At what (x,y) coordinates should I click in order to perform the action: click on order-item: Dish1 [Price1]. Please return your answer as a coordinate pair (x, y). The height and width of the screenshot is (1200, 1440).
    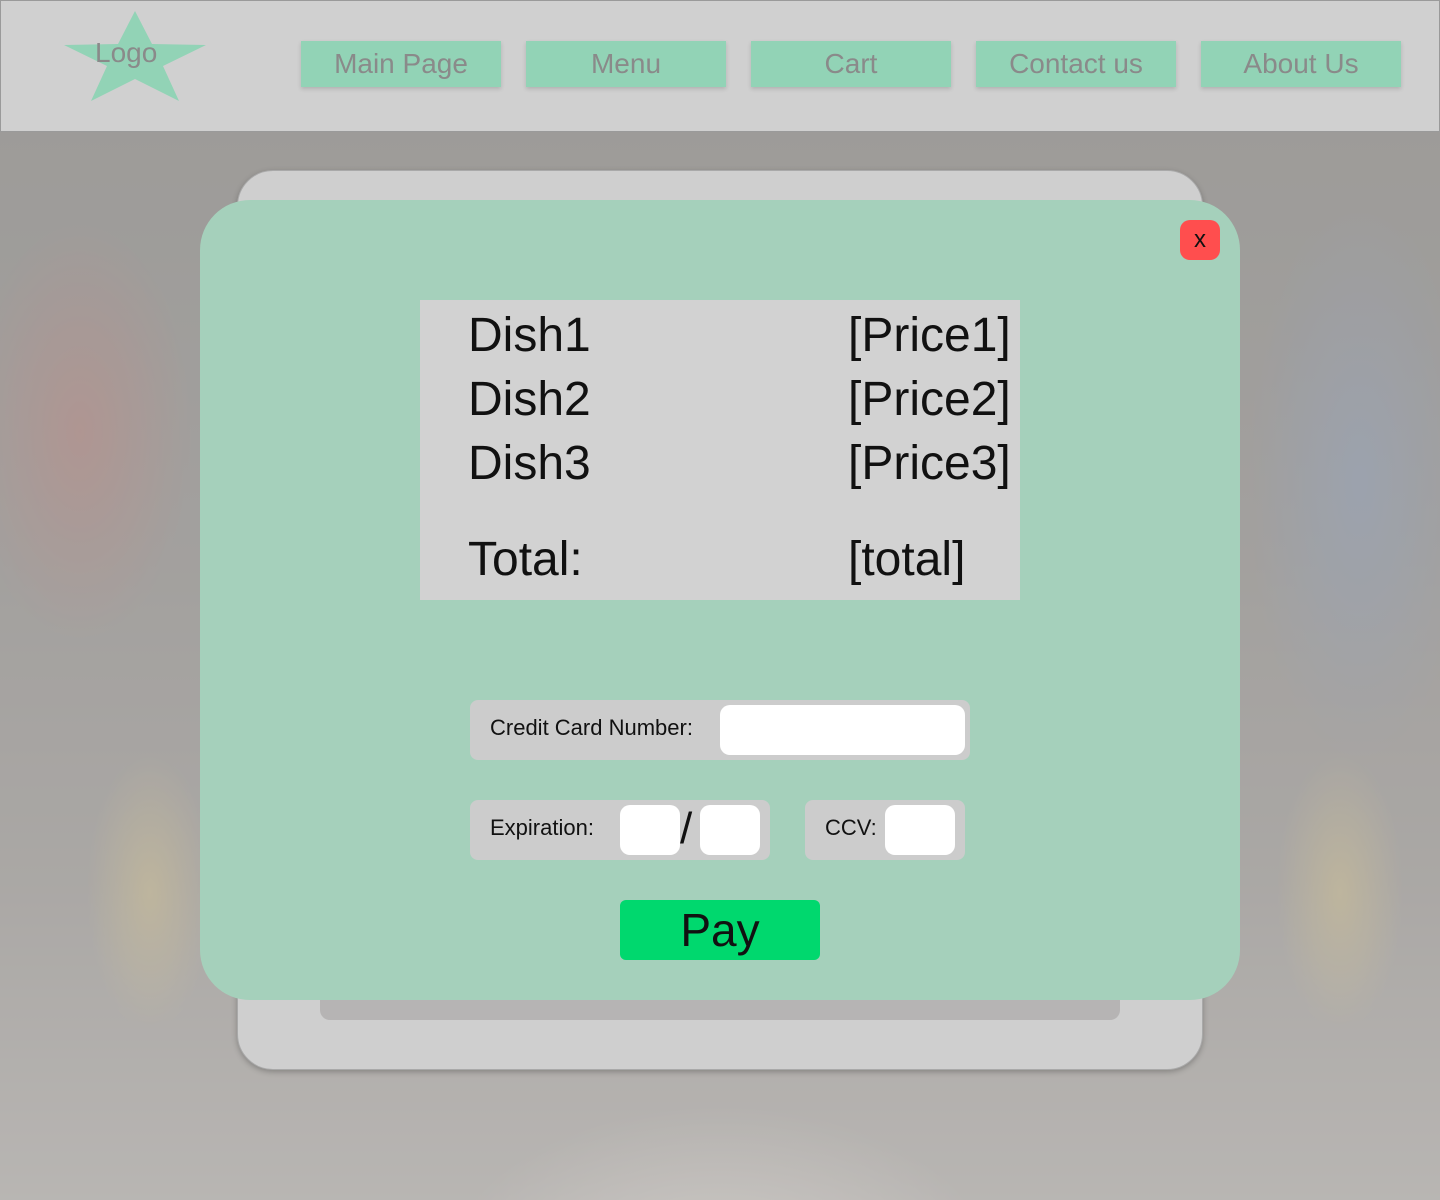
    Looking at the image, I should click on (720, 336).